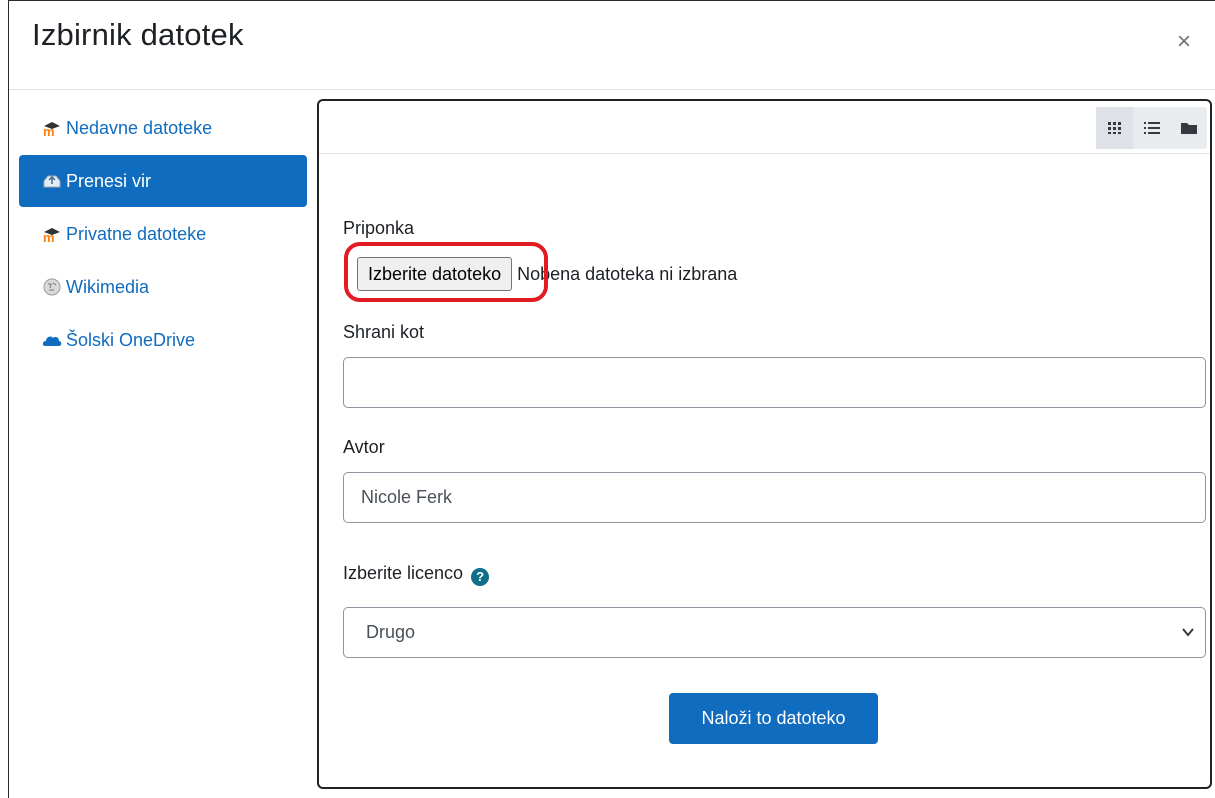 The width and height of the screenshot is (1215, 798). Describe the element at coordinates (109, 180) in the screenshot. I see `sidebar-item-label: Prenesi vir` at that location.